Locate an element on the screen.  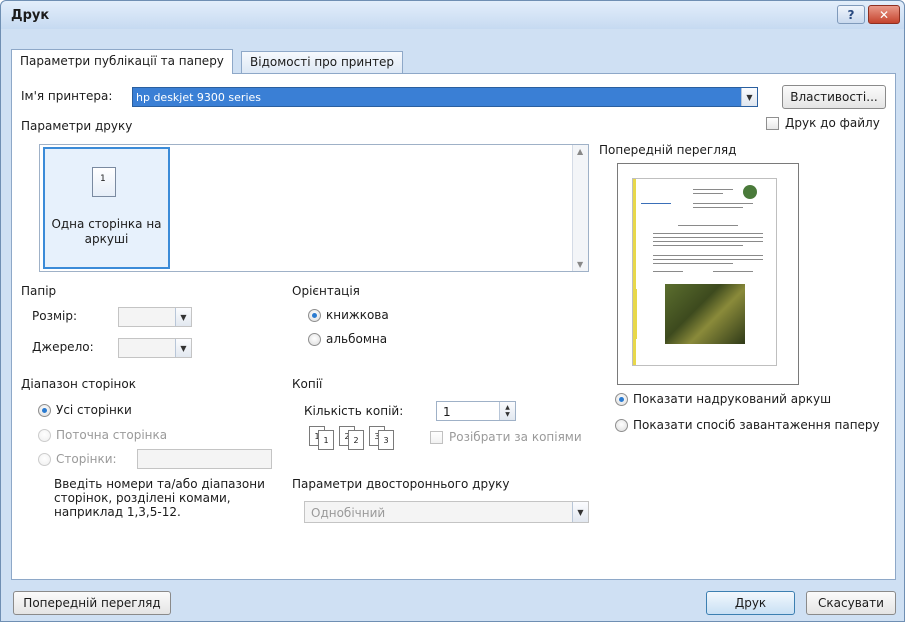
copies-count-value: 1 is located at coordinates (447, 412).